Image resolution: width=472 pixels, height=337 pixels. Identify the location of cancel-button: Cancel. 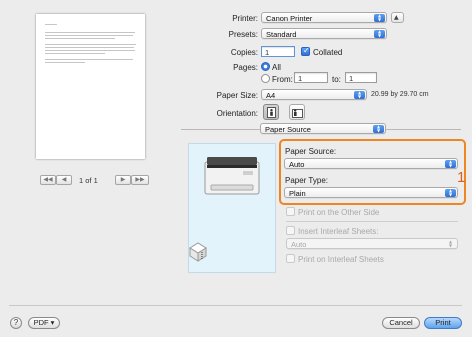
(401, 323).